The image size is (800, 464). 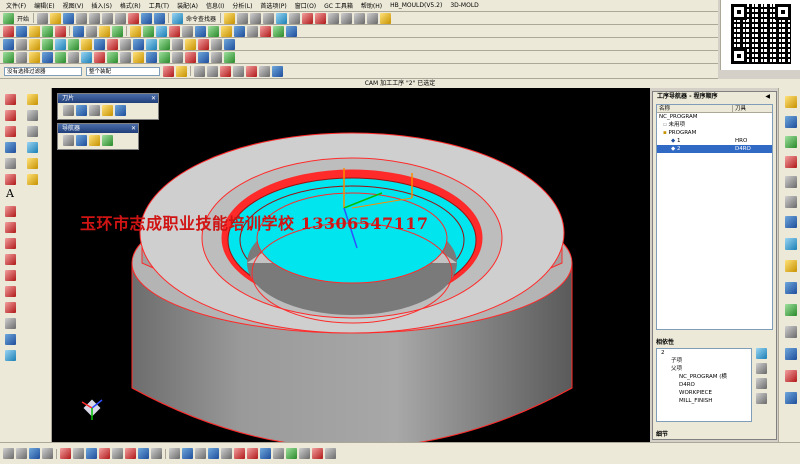 What do you see at coordinates (334, 18) in the screenshot?
I see `layer-icon` at bounding box center [334, 18].